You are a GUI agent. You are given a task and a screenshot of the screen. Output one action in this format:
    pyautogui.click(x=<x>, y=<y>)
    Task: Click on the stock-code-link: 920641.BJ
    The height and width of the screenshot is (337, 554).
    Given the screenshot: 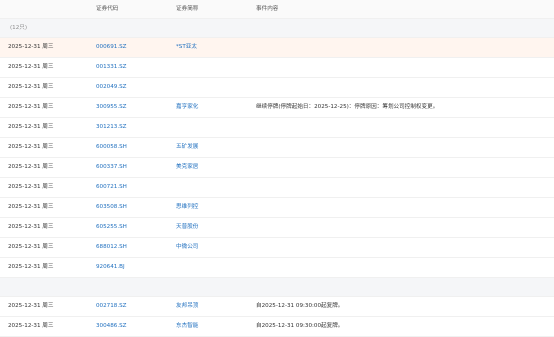 What is the action you would take?
    pyautogui.click(x=131, y=267)
    